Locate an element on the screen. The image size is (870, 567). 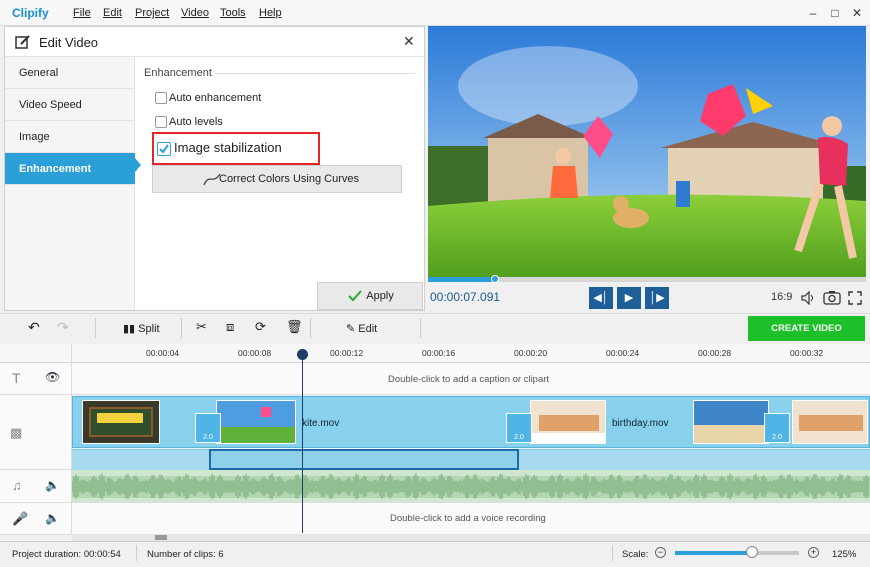
split-button: ▮▮ Split is located at coordinates (141, 328).